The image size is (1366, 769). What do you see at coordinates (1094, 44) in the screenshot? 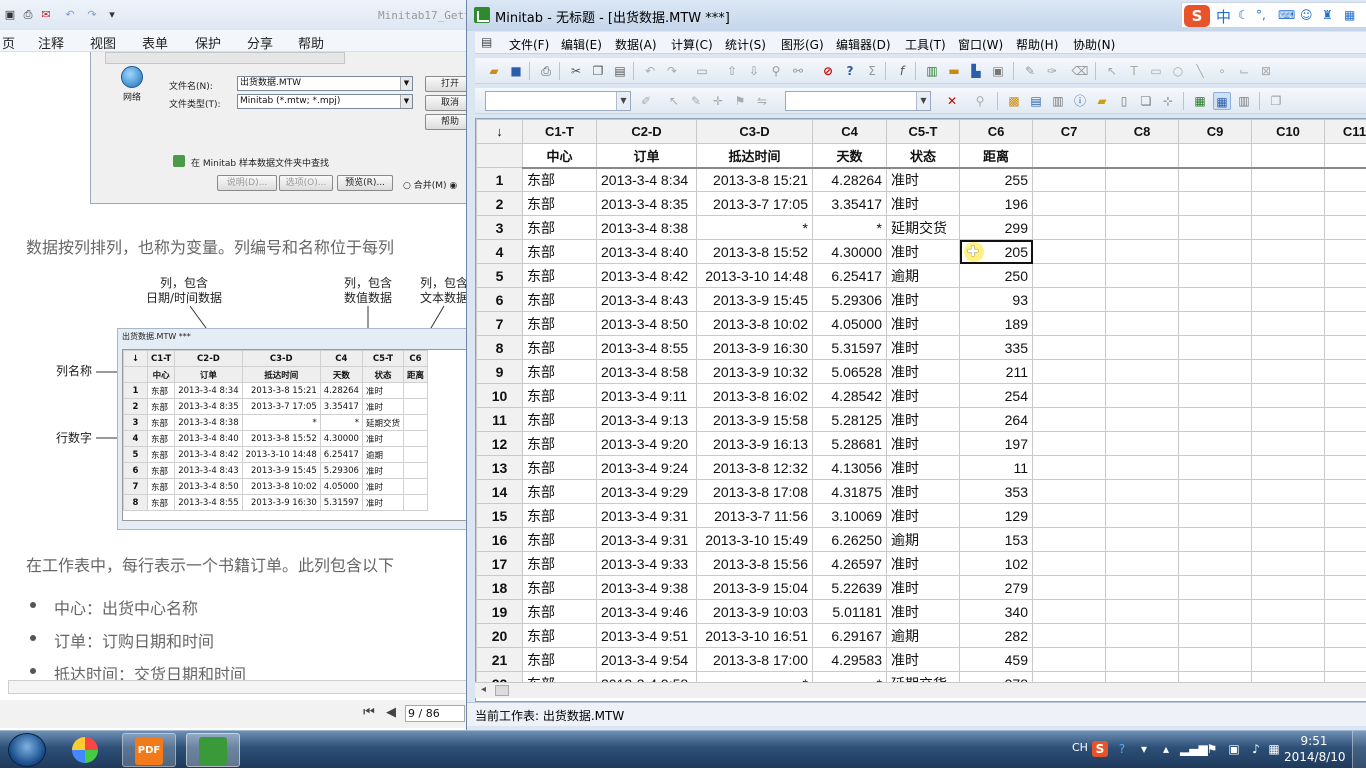
I see `menu-assistant: 协助(N)` at bounding box center [1094, 44].